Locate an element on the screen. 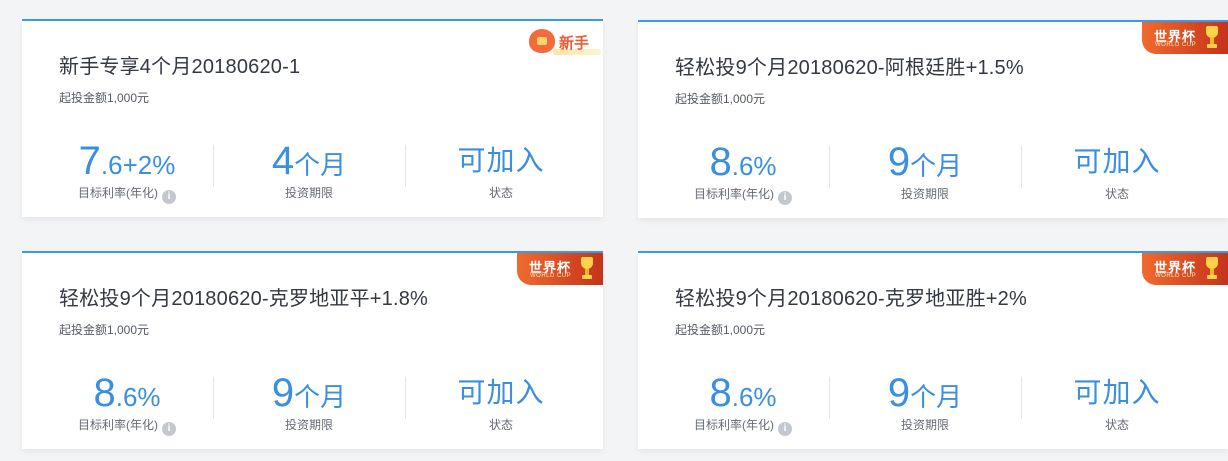 The width and height of the screenshot is (1228, 461). rate-stat: 7.6+2% 目标利率(年化) i is located at coordinates (127, 171).